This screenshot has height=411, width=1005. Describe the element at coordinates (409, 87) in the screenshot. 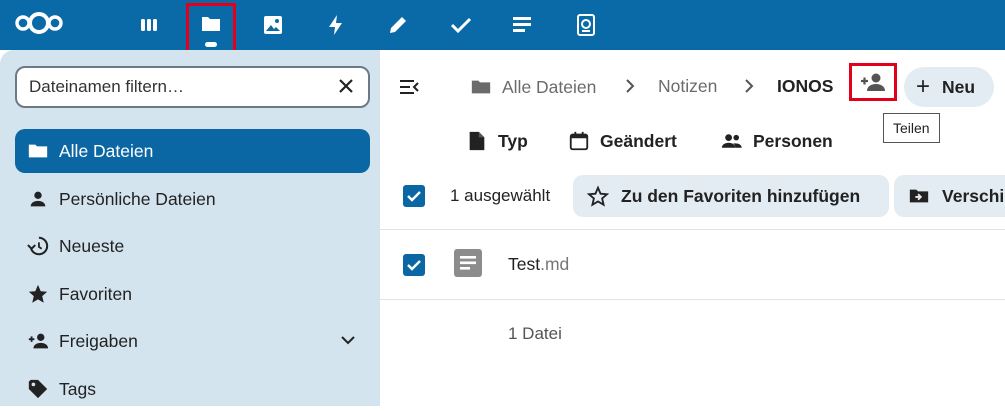

I see `toggle-navigation-icon` at that location.